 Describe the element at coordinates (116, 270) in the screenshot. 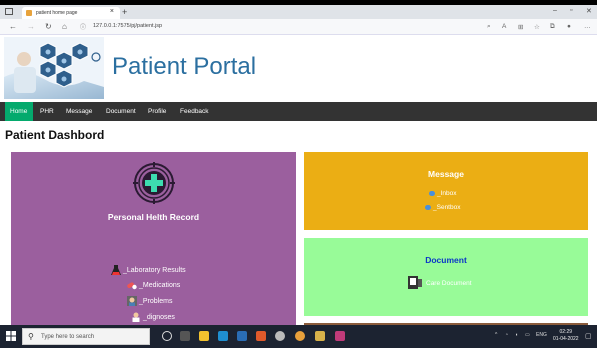

I see `flask-icon` at that location.